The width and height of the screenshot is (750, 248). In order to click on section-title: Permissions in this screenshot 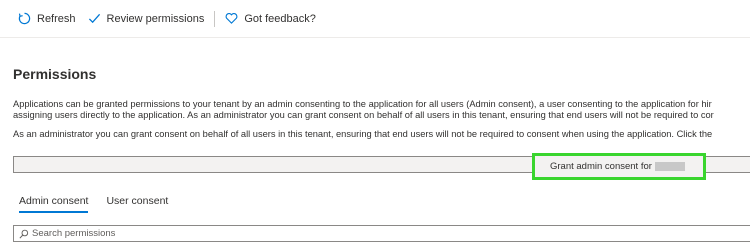, I will do `click(55, 74)`.